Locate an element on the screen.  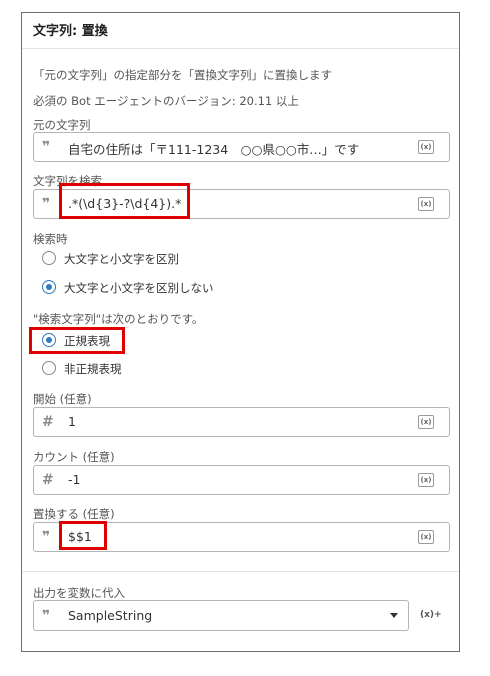
search-type-label: "検索文字列"は次のとおりです。 is located at coordinates (118, 319).